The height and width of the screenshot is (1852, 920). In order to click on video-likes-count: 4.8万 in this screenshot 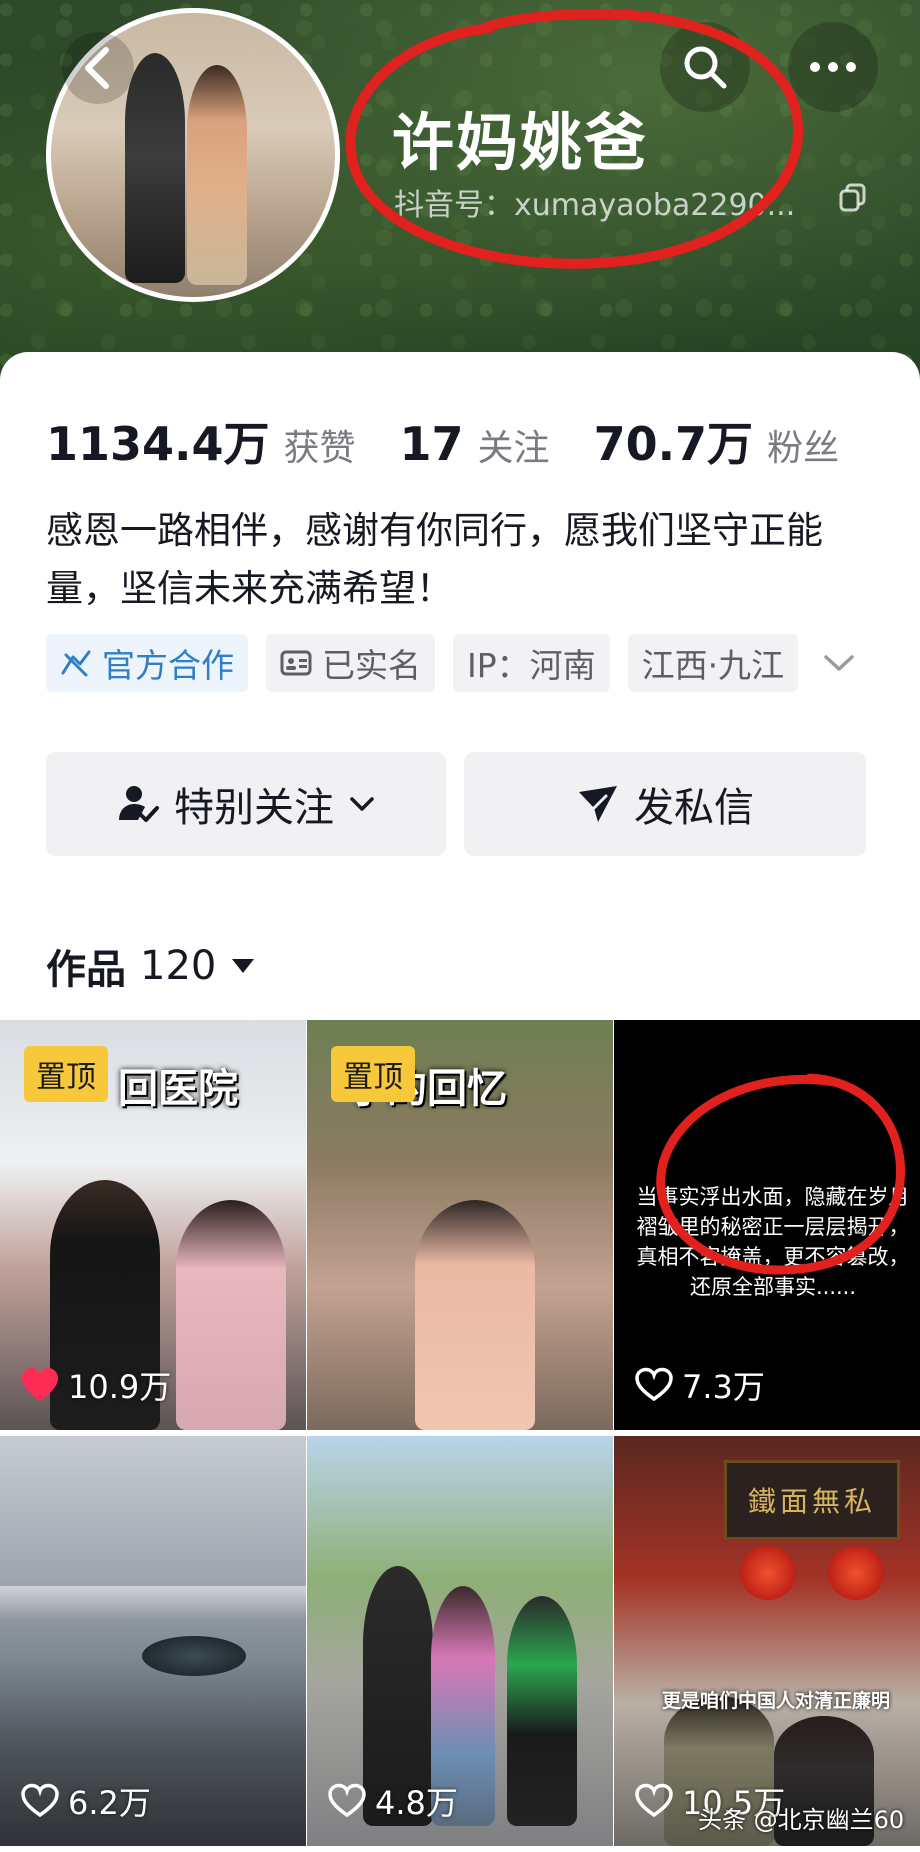, I will do `click(416, 1803)`.